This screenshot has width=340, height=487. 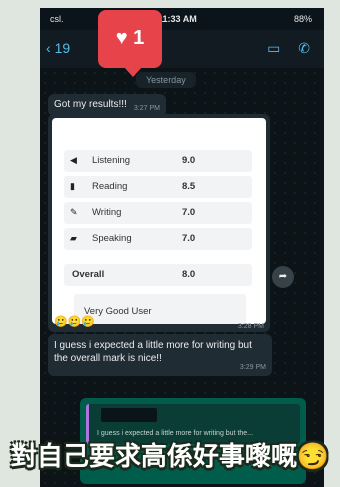 I want to click on header-actions: ▭ ✆, so click(x=281, y=48).